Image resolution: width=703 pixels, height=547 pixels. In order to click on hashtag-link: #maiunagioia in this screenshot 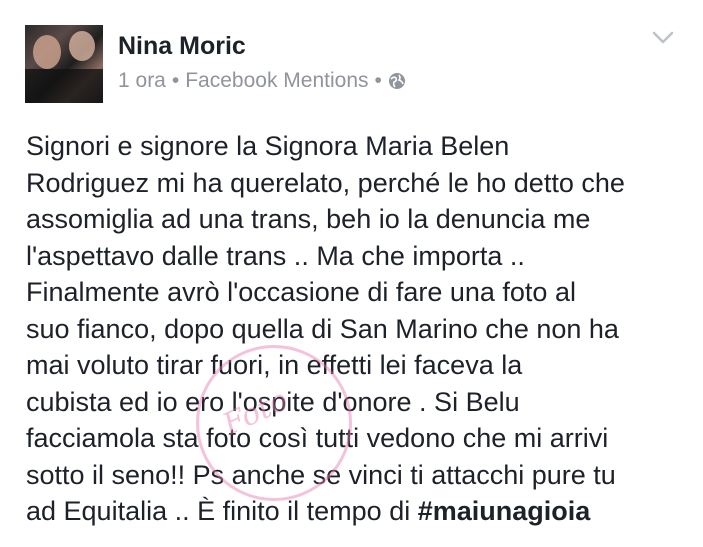, I will do `click(504, 511)`.